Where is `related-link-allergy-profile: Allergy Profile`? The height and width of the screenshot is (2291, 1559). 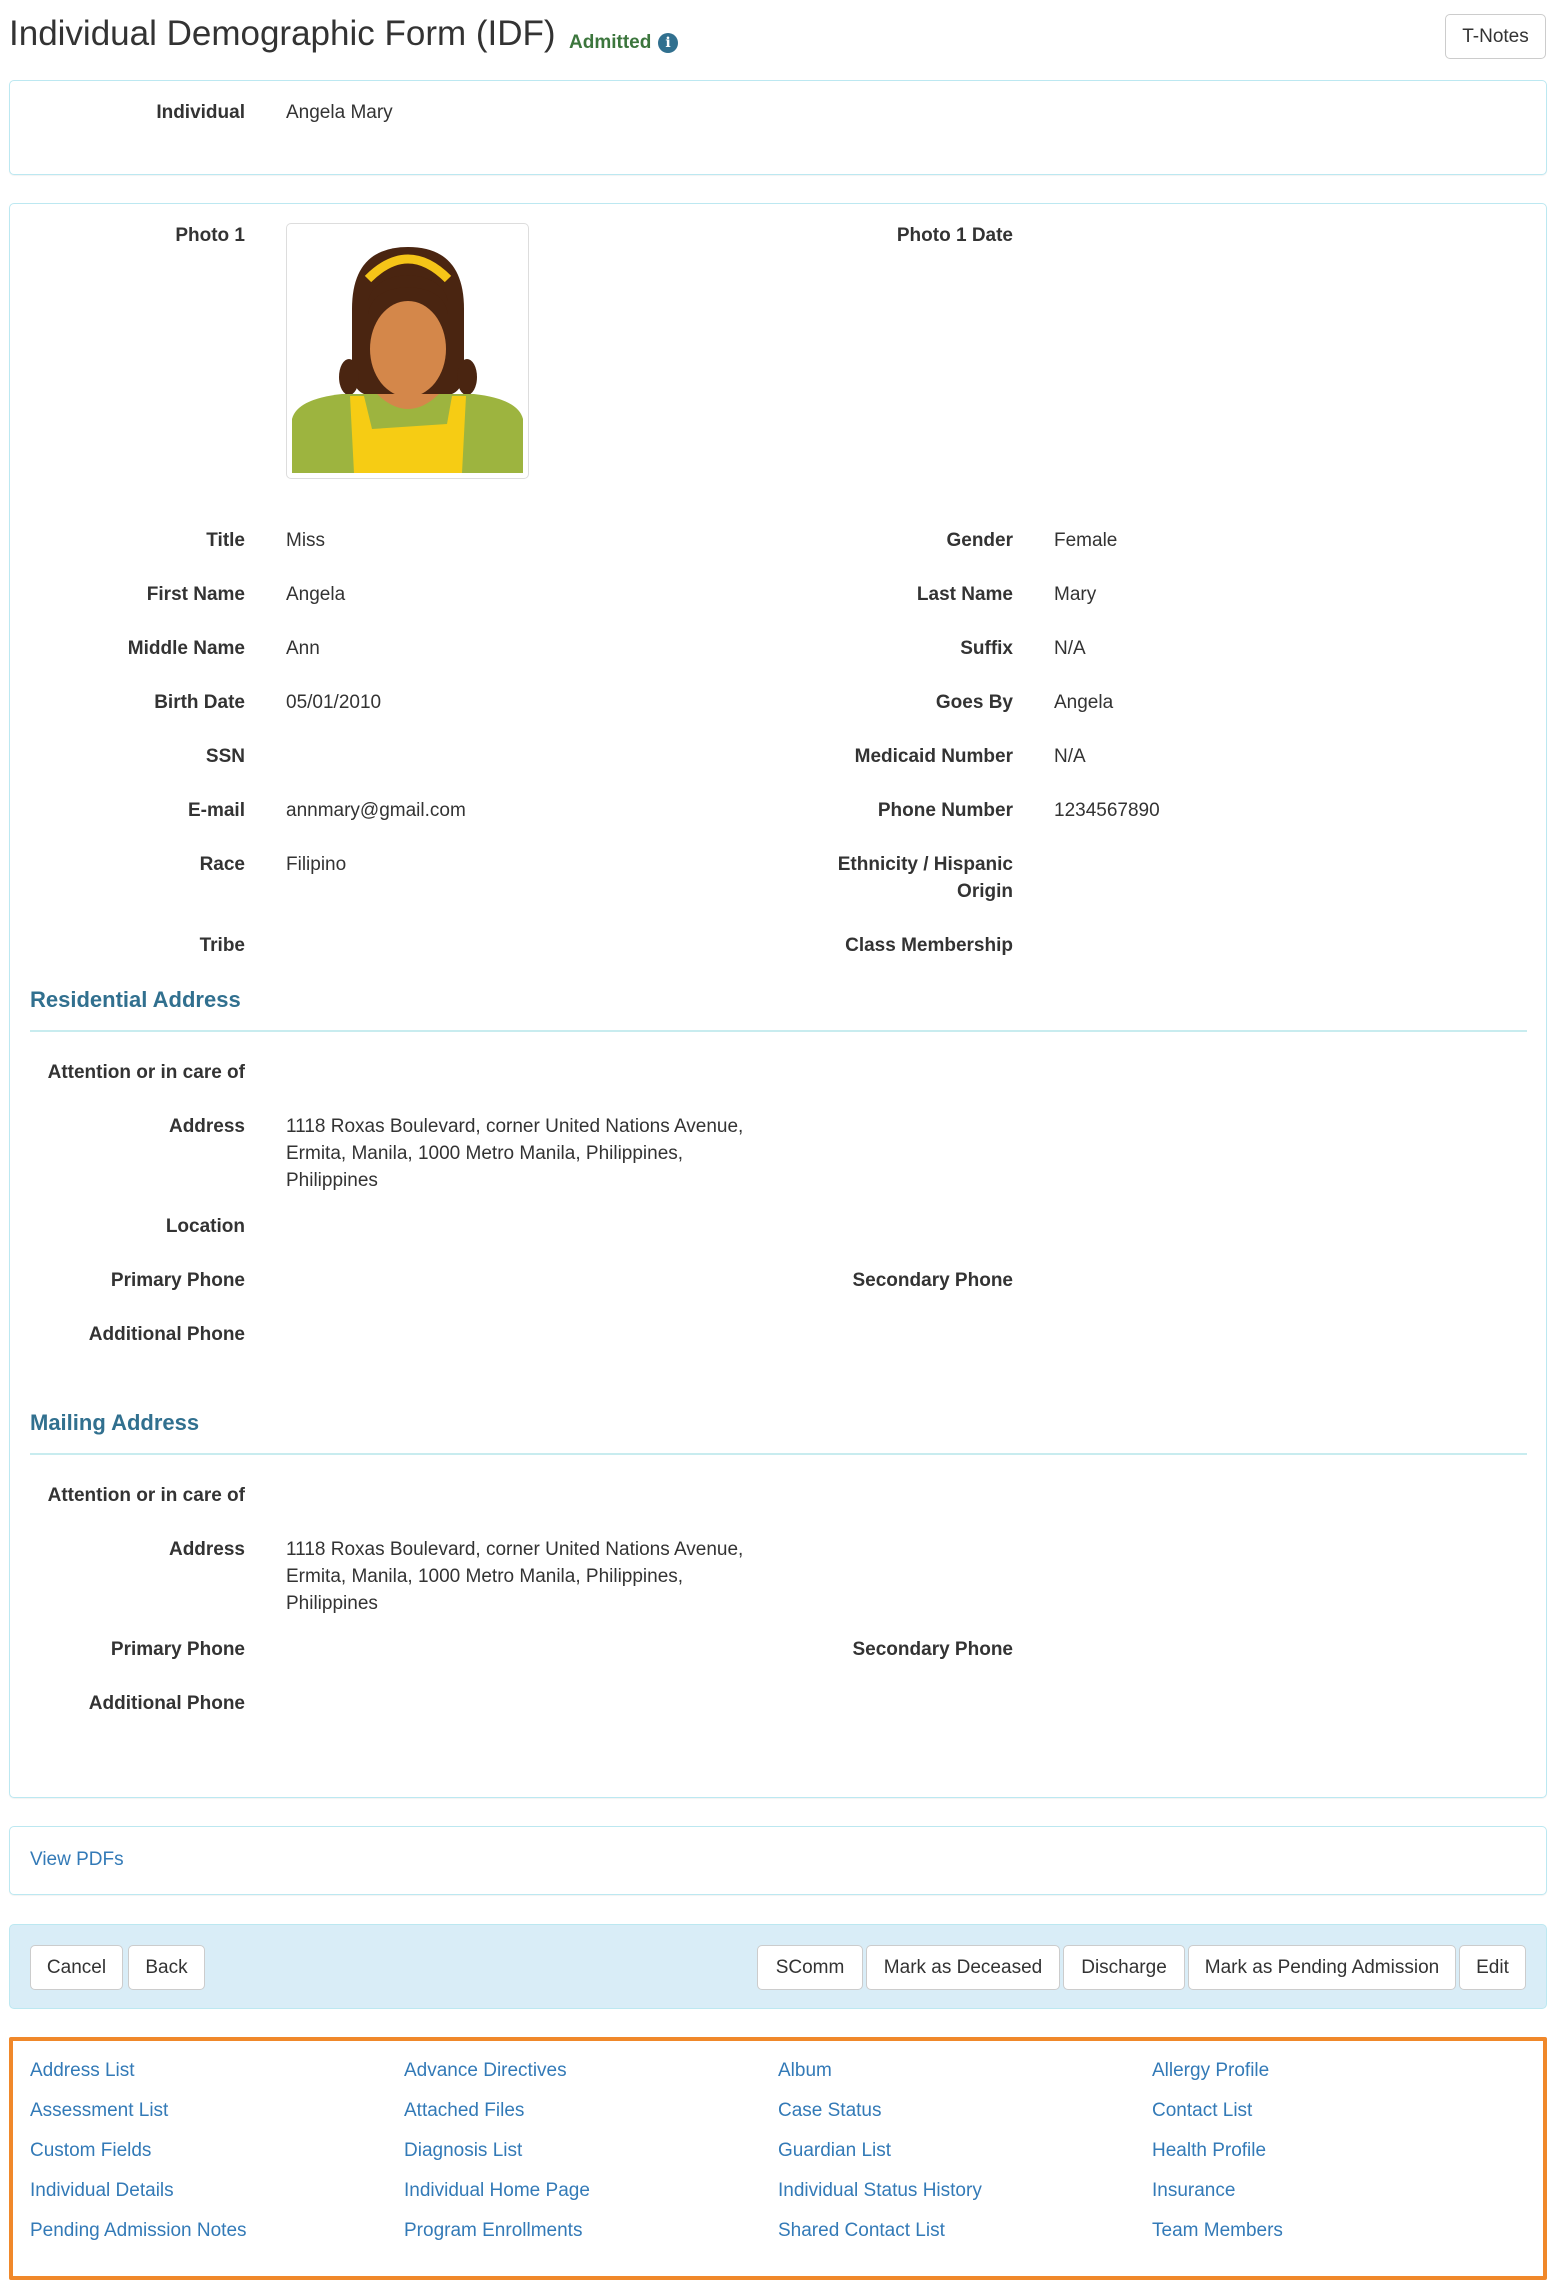 related-link-allergy-profile: Allergy Profile is located at coordinates (1210, 2071).